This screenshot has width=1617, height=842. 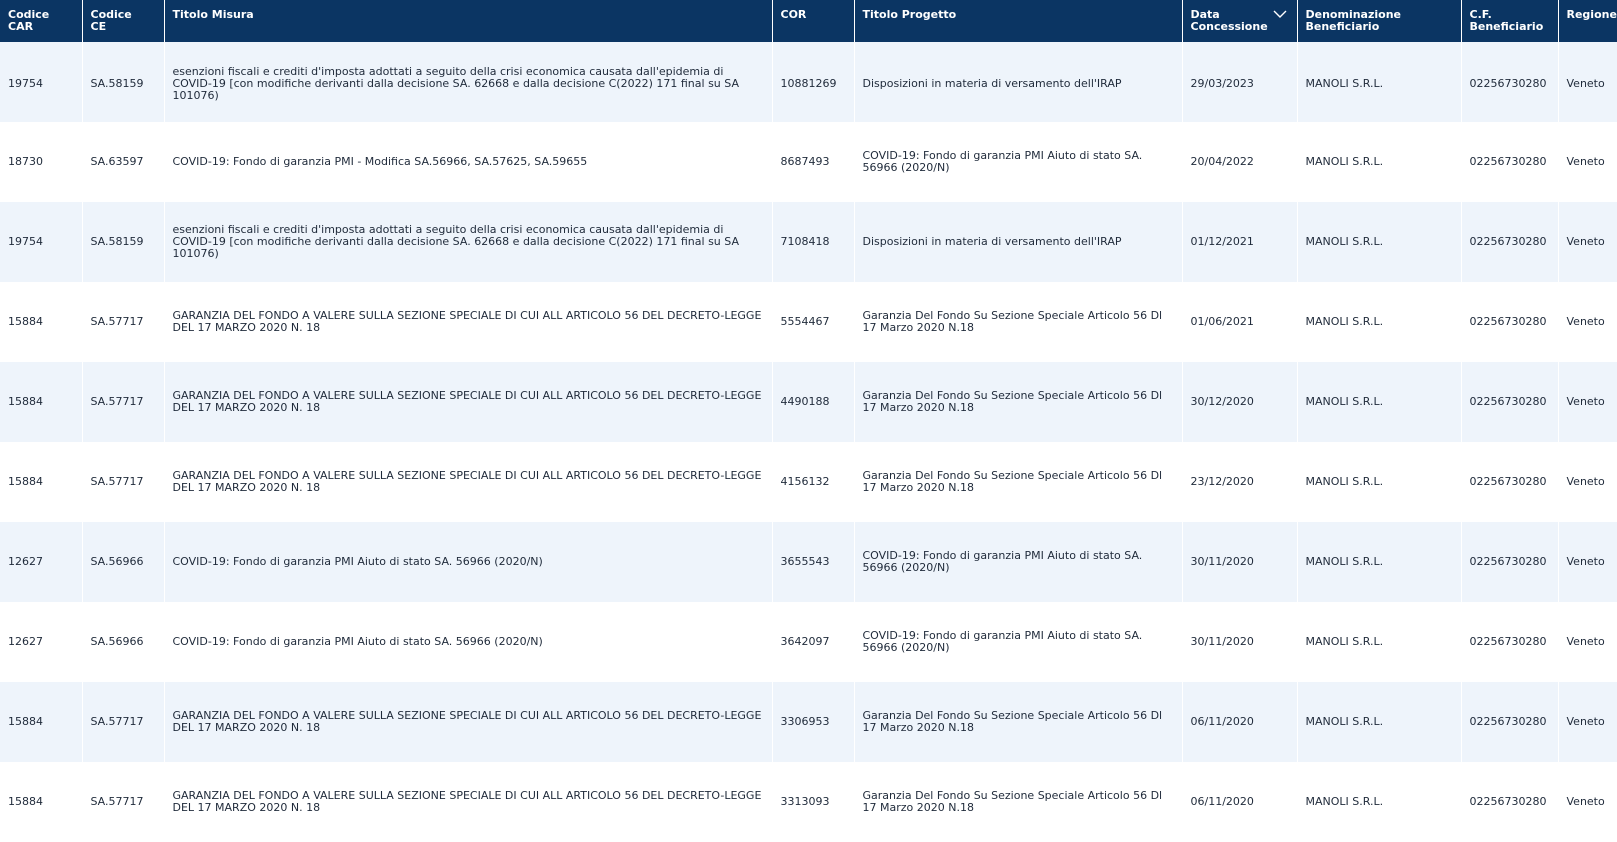 What do you see at coordinates (813, 642) in the screenshot?
I see `cell-cor: 3642097` at bounding box center [813, 642].